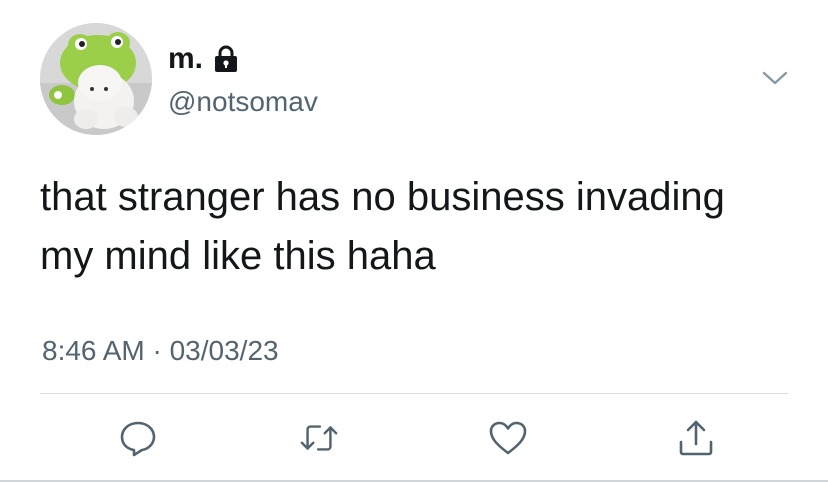 The width and height of the screenshot is (828, 482). I want to click on speech-bubble-icon, so click(138, 439).